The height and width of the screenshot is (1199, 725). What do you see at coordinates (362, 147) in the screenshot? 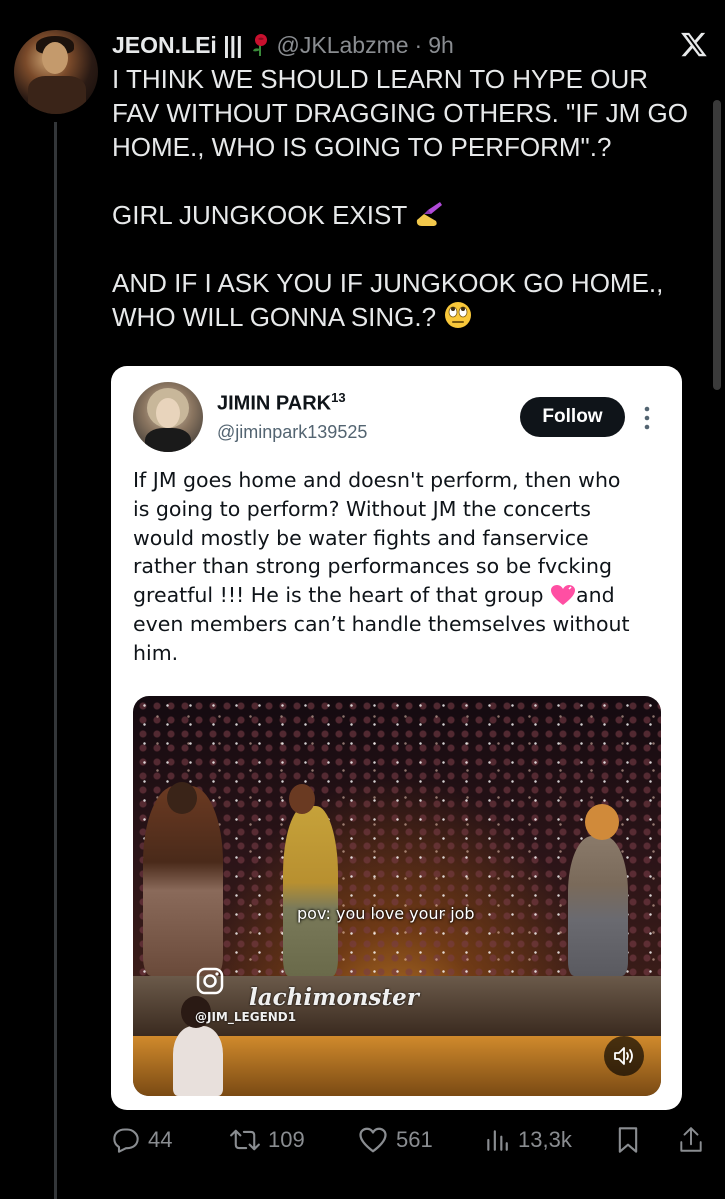
I see `tweet-line: HOME., WHO IS GOING TO PERFORM".?` at bounding box center [362, 147].